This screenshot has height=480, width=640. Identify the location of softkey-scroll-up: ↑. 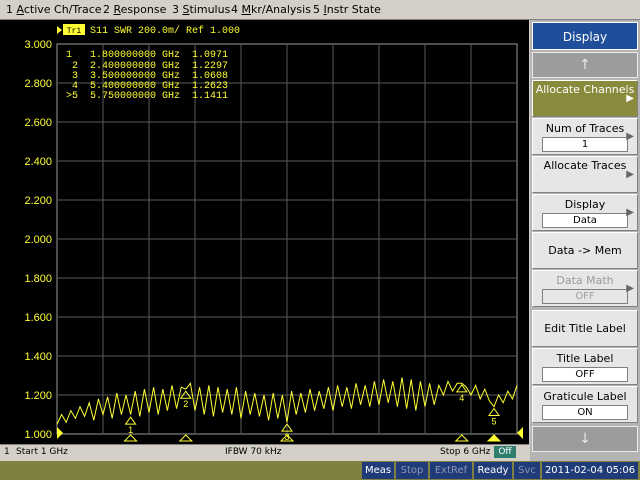
(585, 65).